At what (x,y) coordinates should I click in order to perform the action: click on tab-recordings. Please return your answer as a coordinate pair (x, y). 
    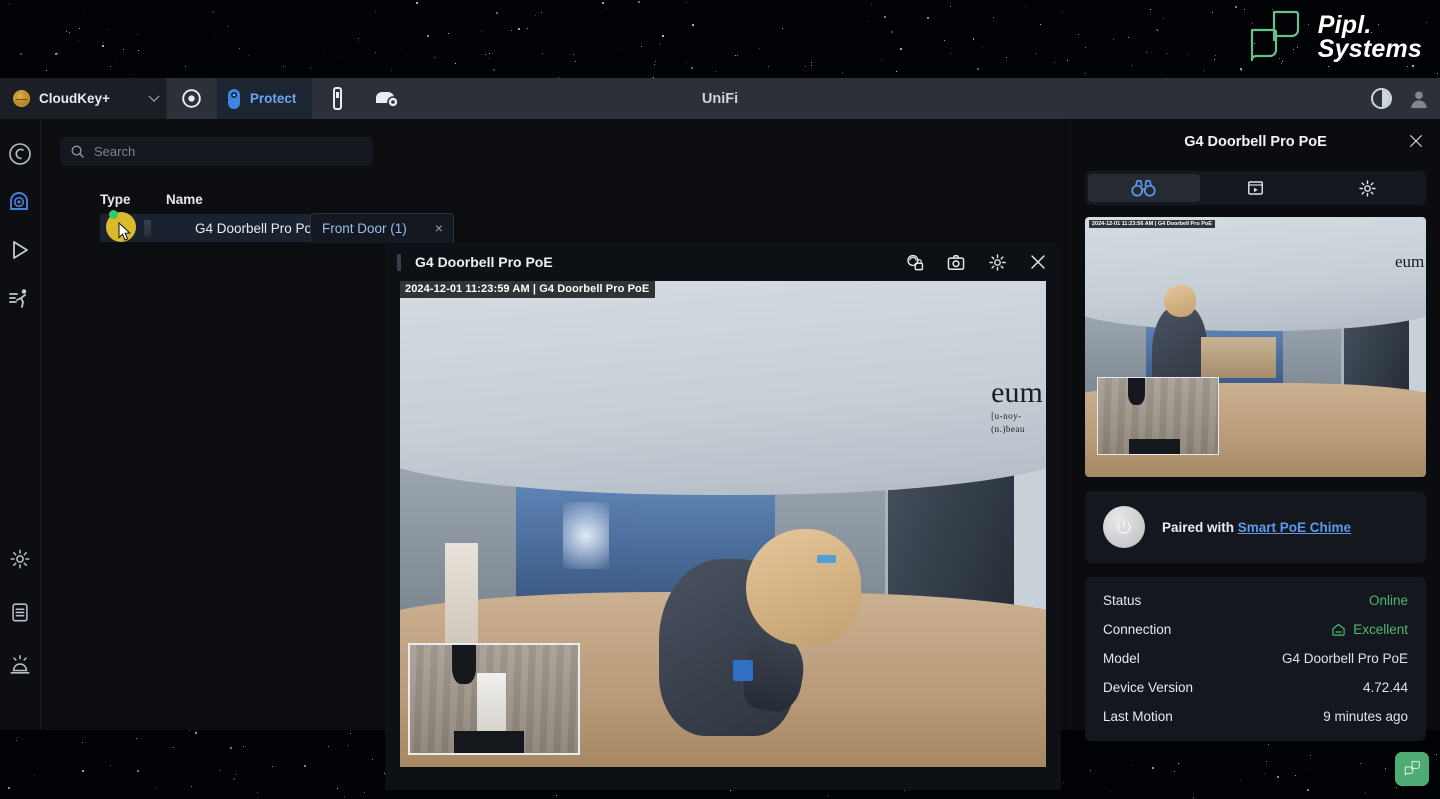
    Looking at the image, I should click on (1256, 188).